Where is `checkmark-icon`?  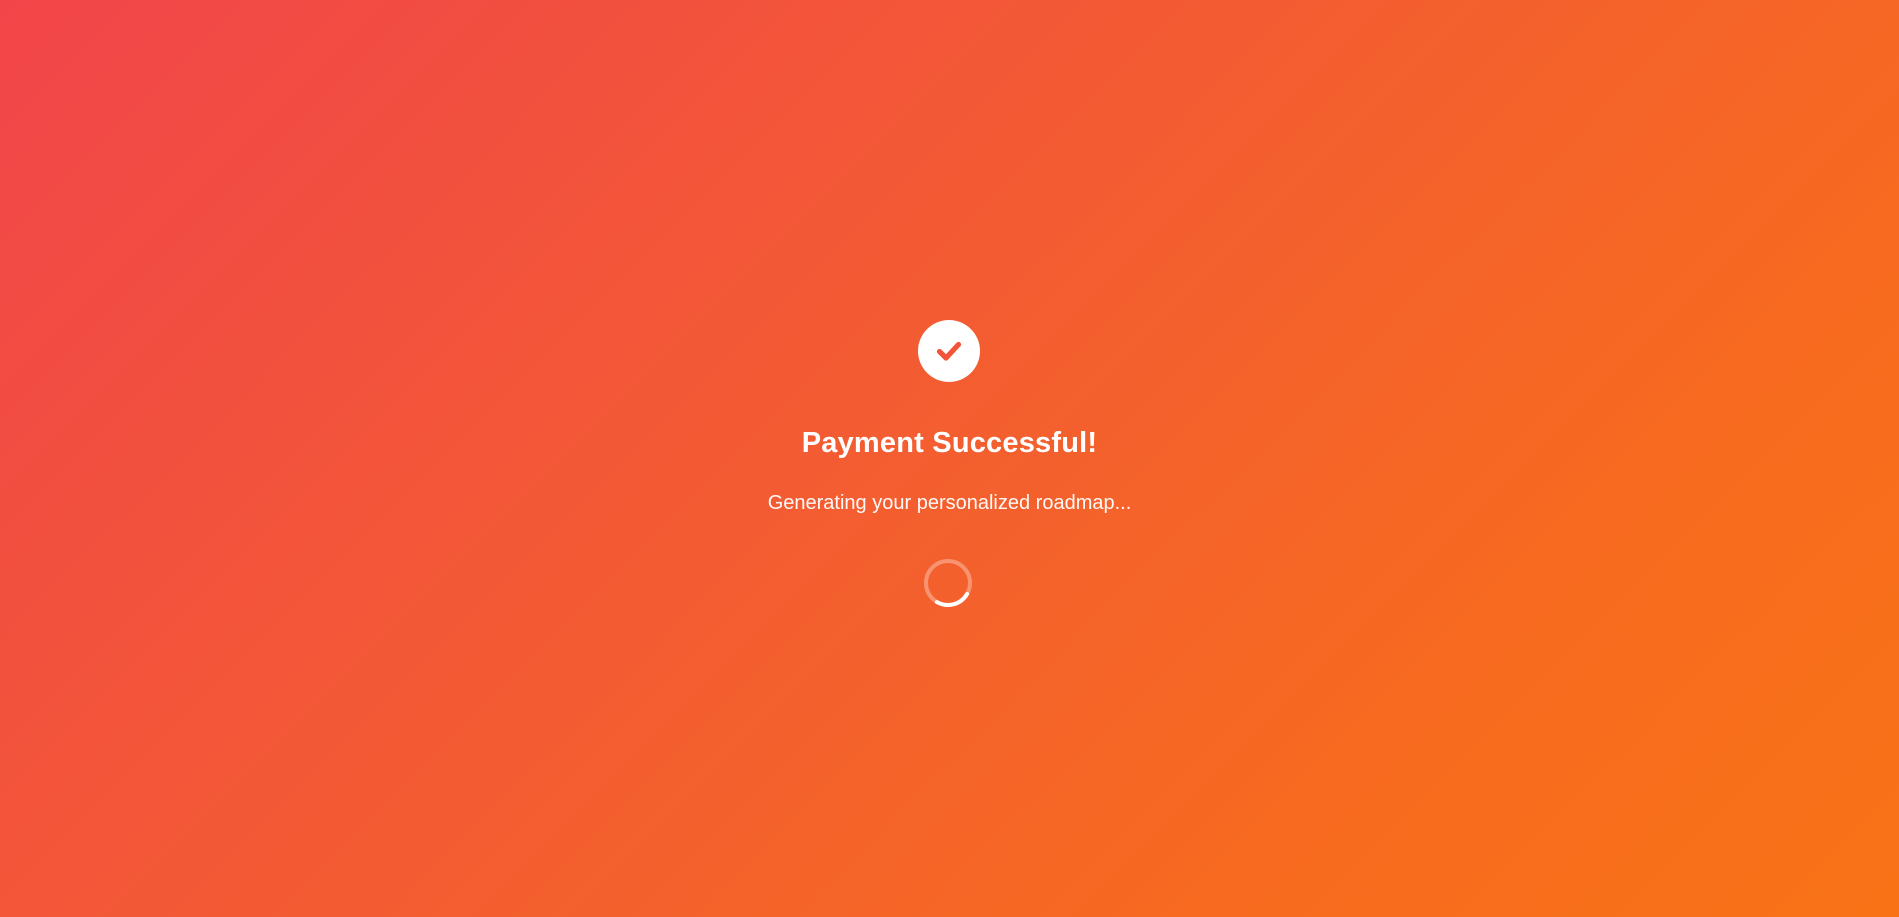
checkmark-icon is located at coordinates (949, 351).